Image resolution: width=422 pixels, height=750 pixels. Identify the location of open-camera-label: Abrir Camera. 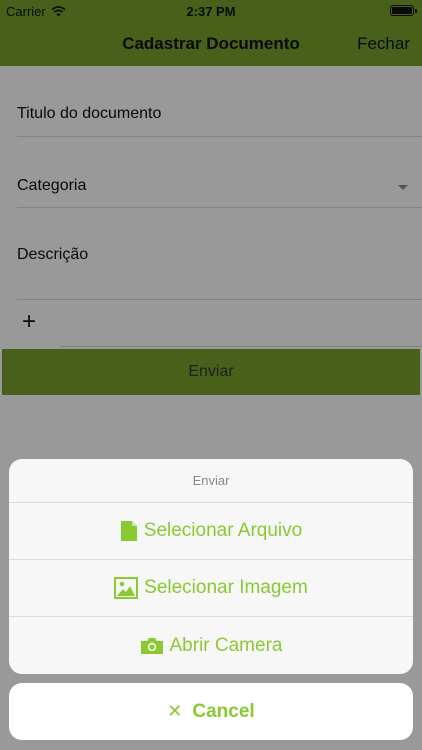
(226, 645).